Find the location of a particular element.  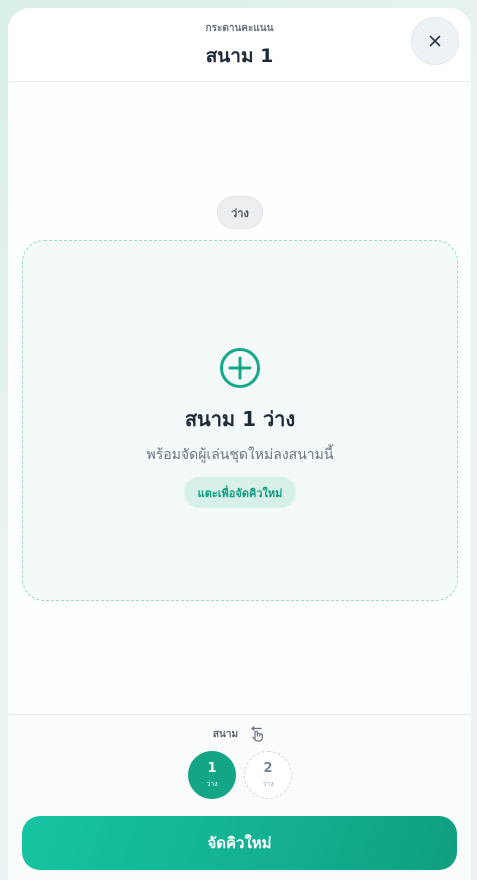

court-card-title: สนาม 1 ว่าง is located at coordinates (240, 419).